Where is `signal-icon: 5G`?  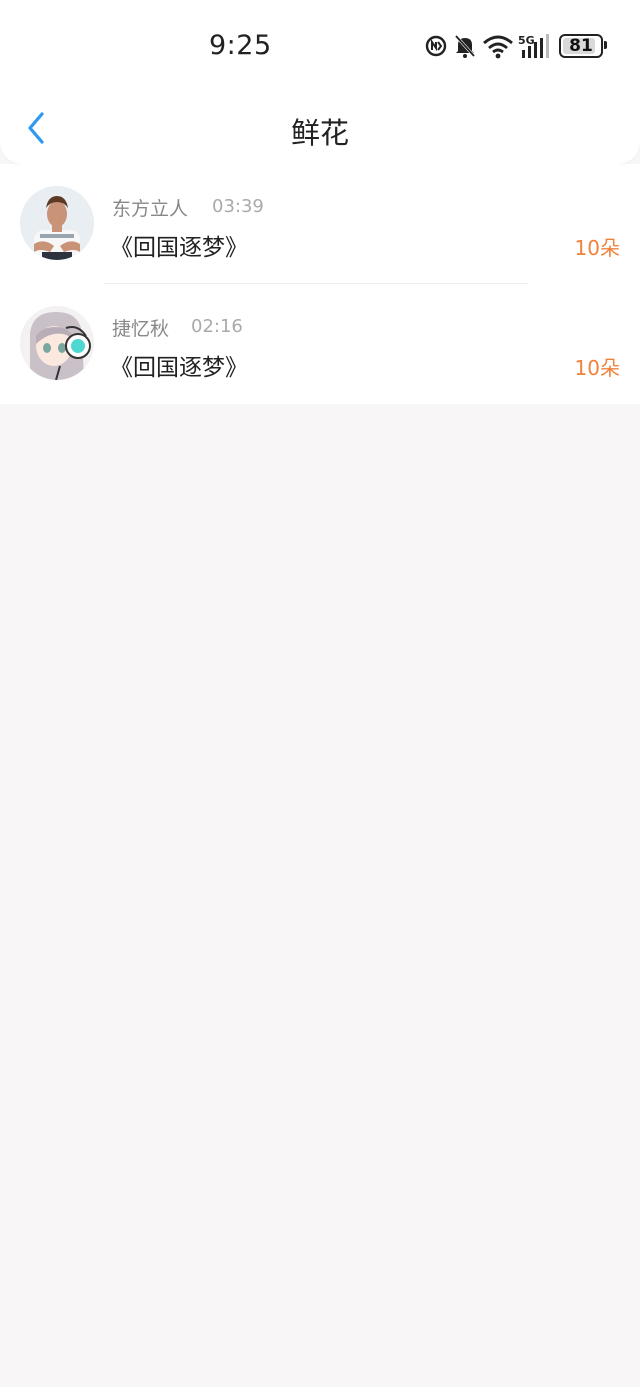 signal-icon: 5G is located at coordinates (533, 46).